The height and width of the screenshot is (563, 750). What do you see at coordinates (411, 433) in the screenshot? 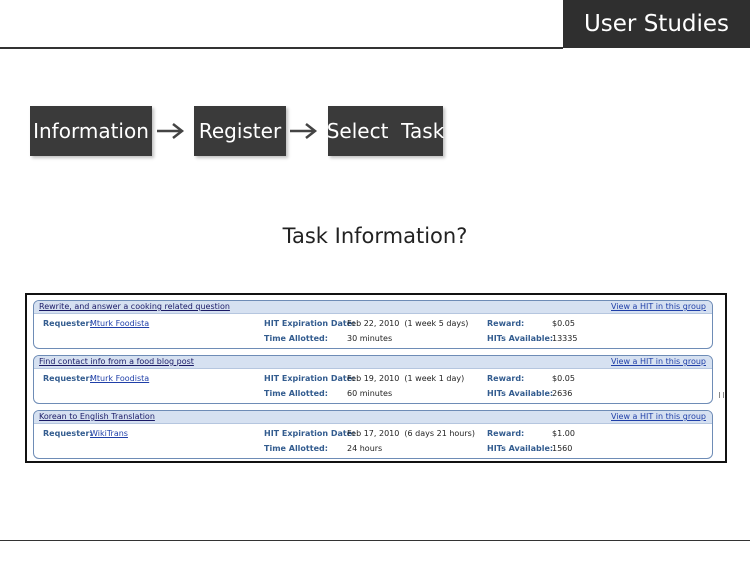
I see `expiration-value: Feb 17, 2010 (6 days 21 hours)` at bounding box center [411, 433].